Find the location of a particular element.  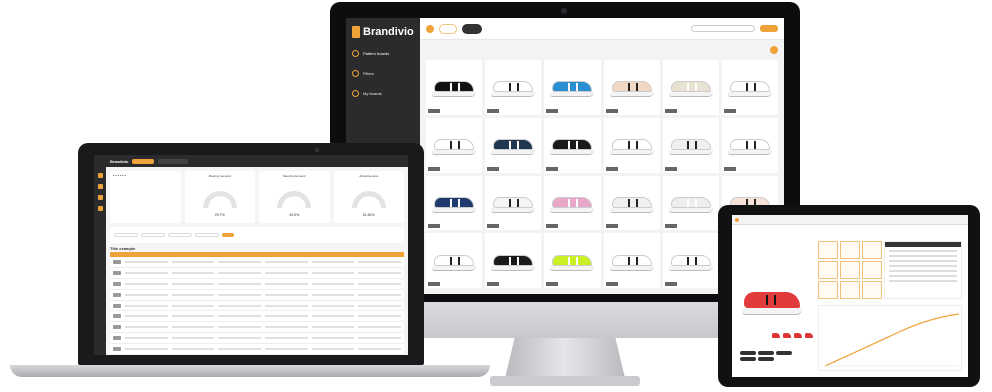

view-toggle-icon is located at coordinates (774, 50).